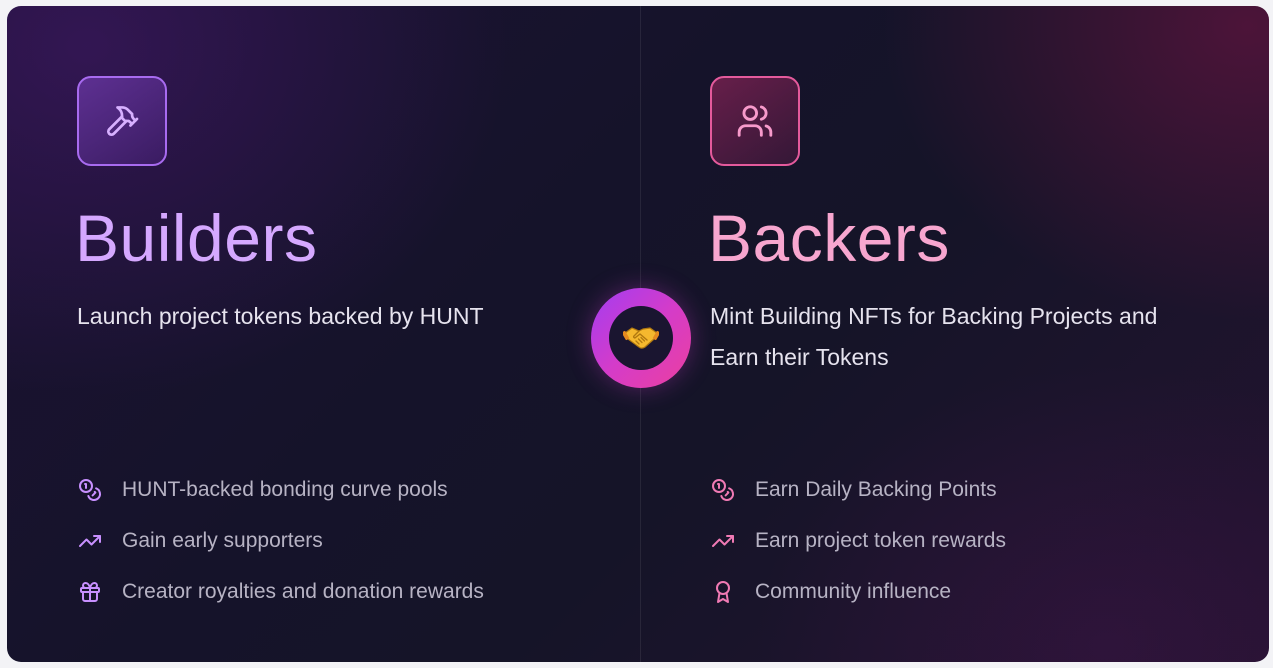 The width and height of the screenshot is (1273, 668). I want to click on list-item: Earn Daily Backing Points, so click(858, 489).